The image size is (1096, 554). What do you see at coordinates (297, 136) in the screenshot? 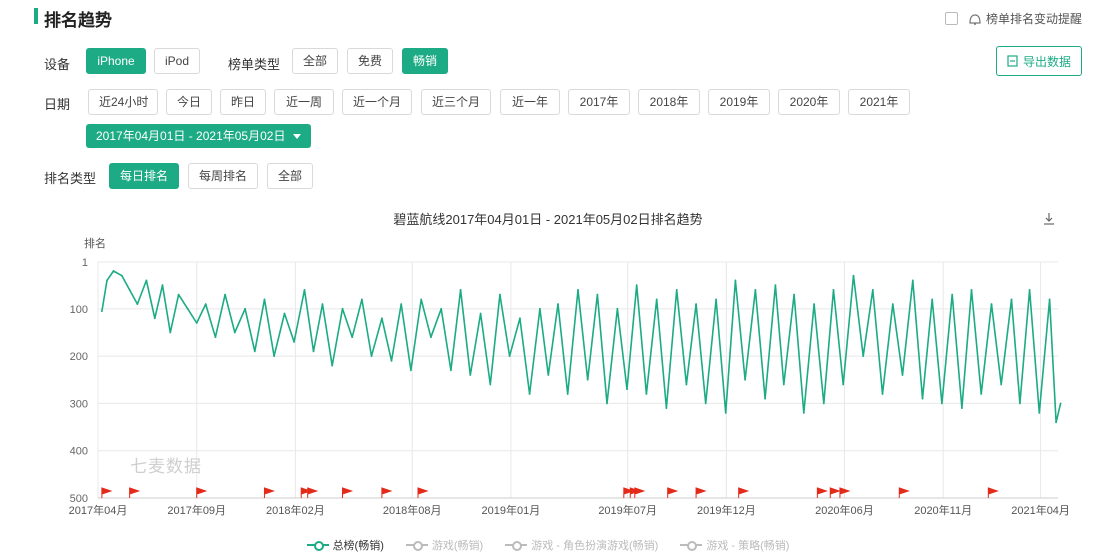
I see `caret-down-icon` at bounding box center [297, 136].